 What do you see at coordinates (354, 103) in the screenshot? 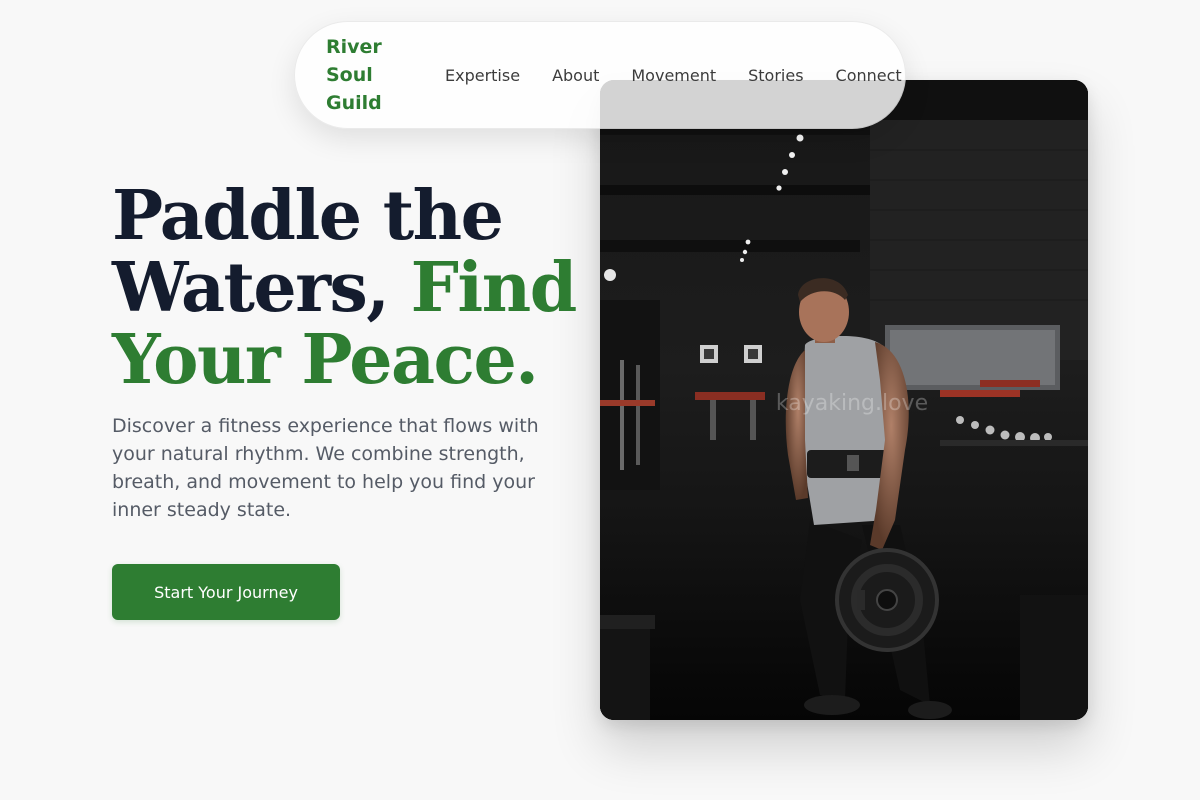
I see `brand-line-3: Guild` at bounding box center [354, 103].